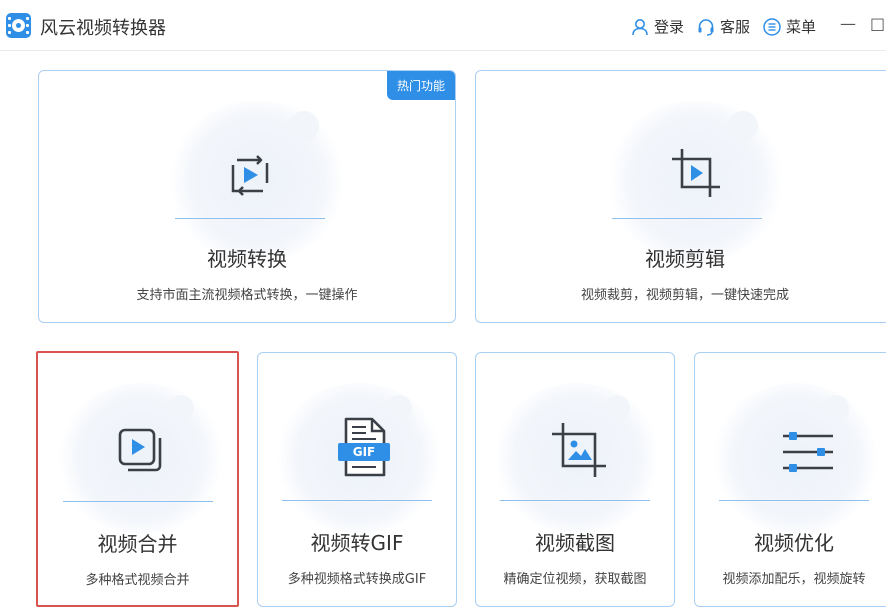 This screenshot has height=607, width=886. I want to click on login-button: 登录, so click(657, 26).